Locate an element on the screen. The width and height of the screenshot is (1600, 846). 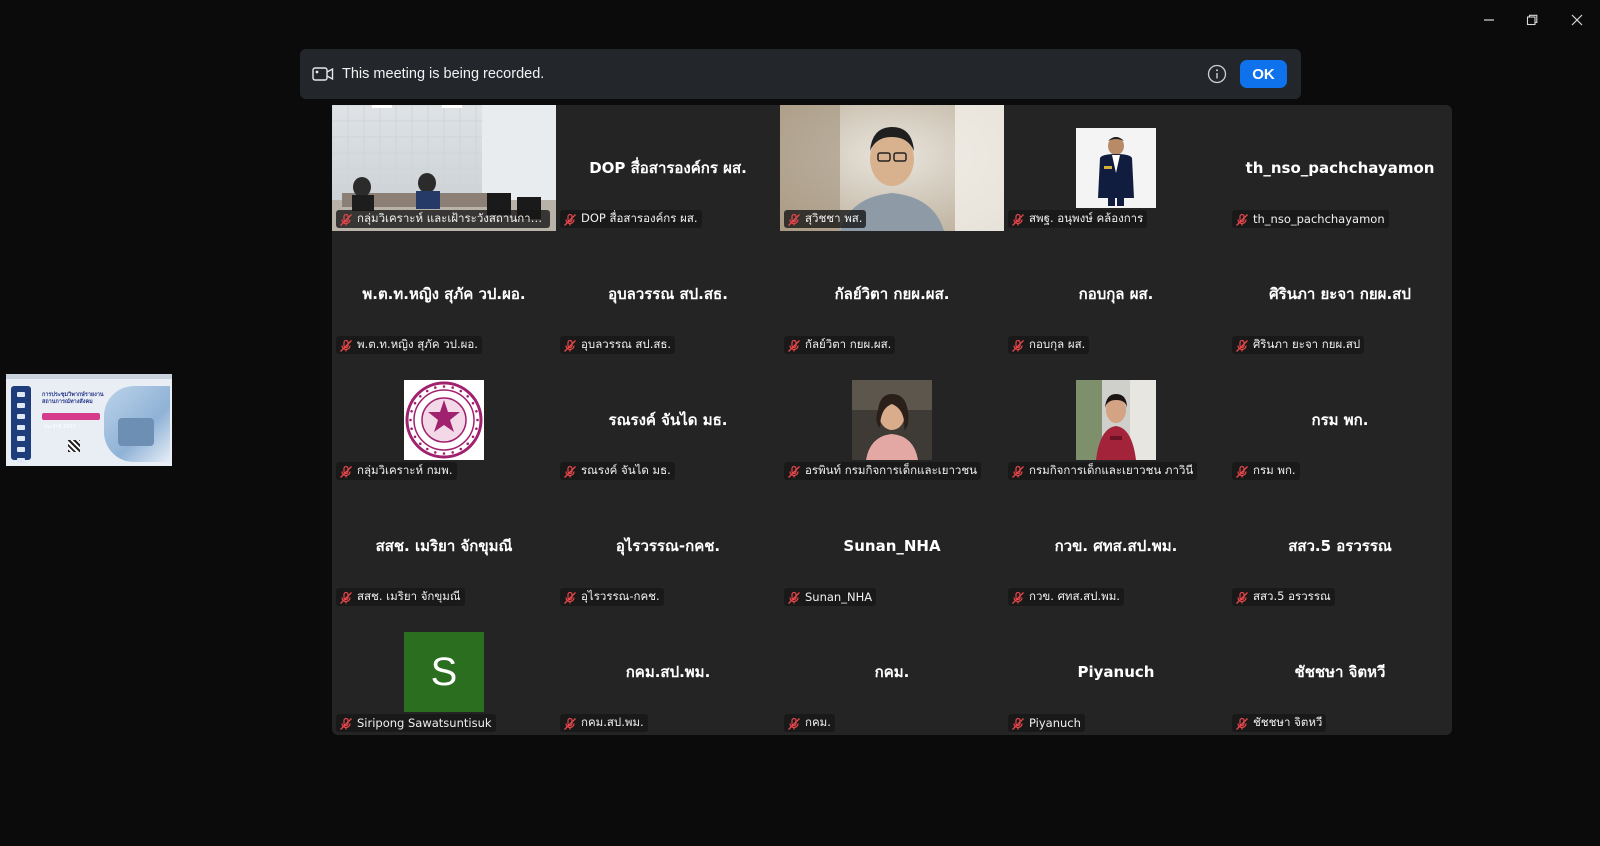
participant-display-name: กัลย์วิตา กยผ.ผส. is located at coordinates (892, 294).